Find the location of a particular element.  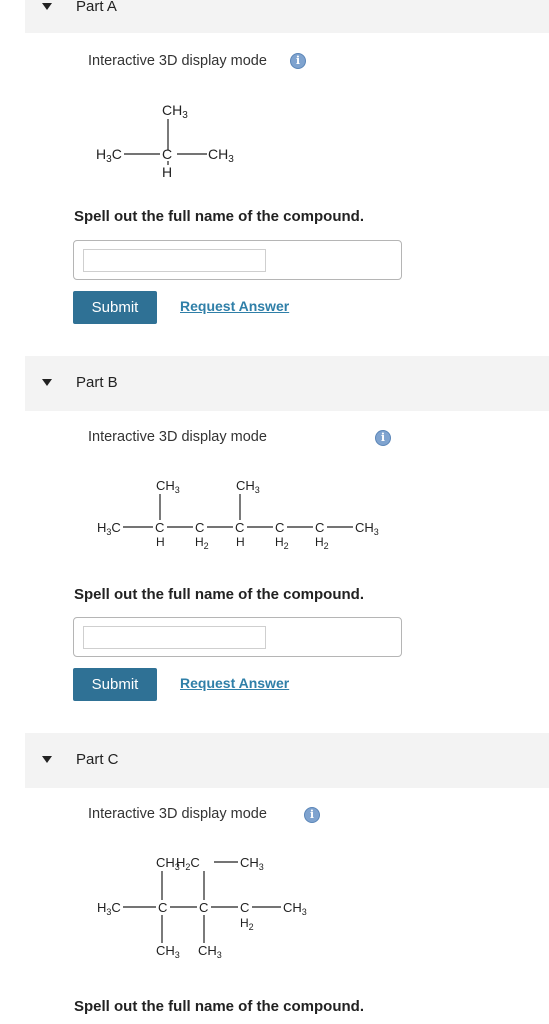

part-a-title: Part A is located at coordinates (96, 7).